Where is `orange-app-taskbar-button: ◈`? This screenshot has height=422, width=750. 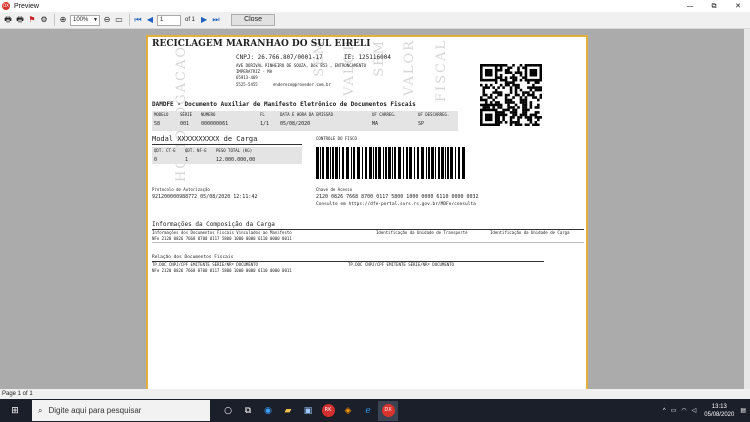 orange-app-taskbar-button: ◈ is located at coordinates (348, 411).